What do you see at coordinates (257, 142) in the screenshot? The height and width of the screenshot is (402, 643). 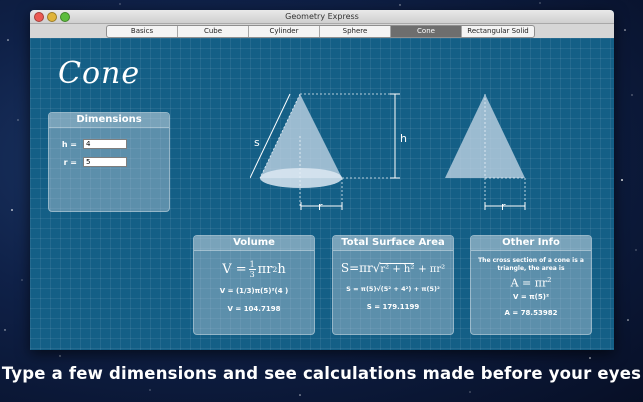 I see `slant-label: s` at bounding box center [257, 142].